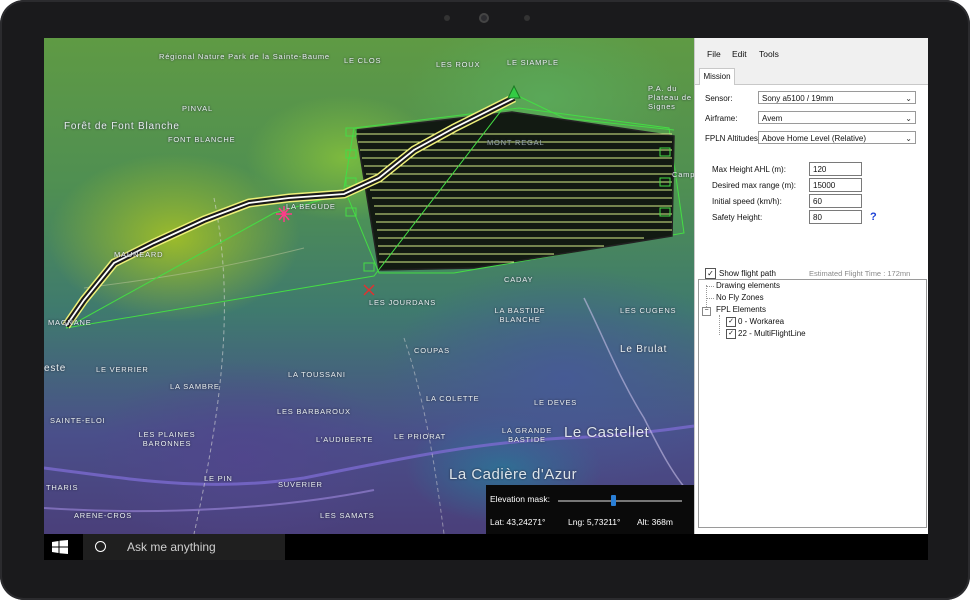  I want to click on place-label: SUVERIER, so click(300, 484).